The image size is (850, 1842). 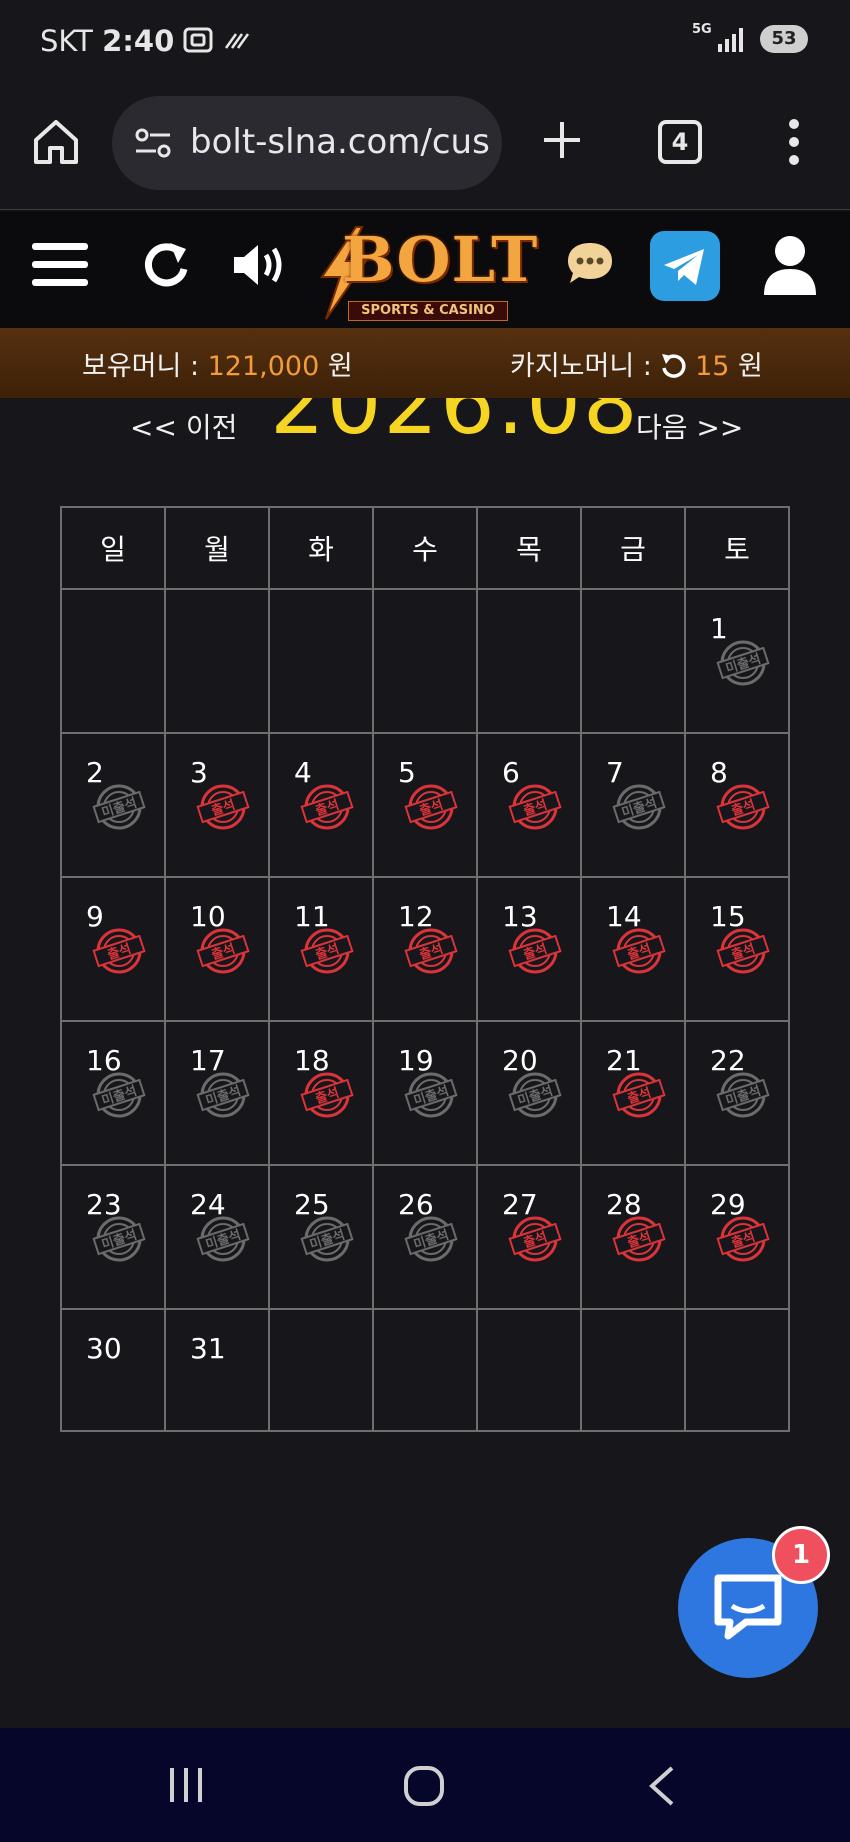 What do you see at coordinates (260, 265) in the screenshot?
I see `sound-icon` at bounding box center [260, 265].